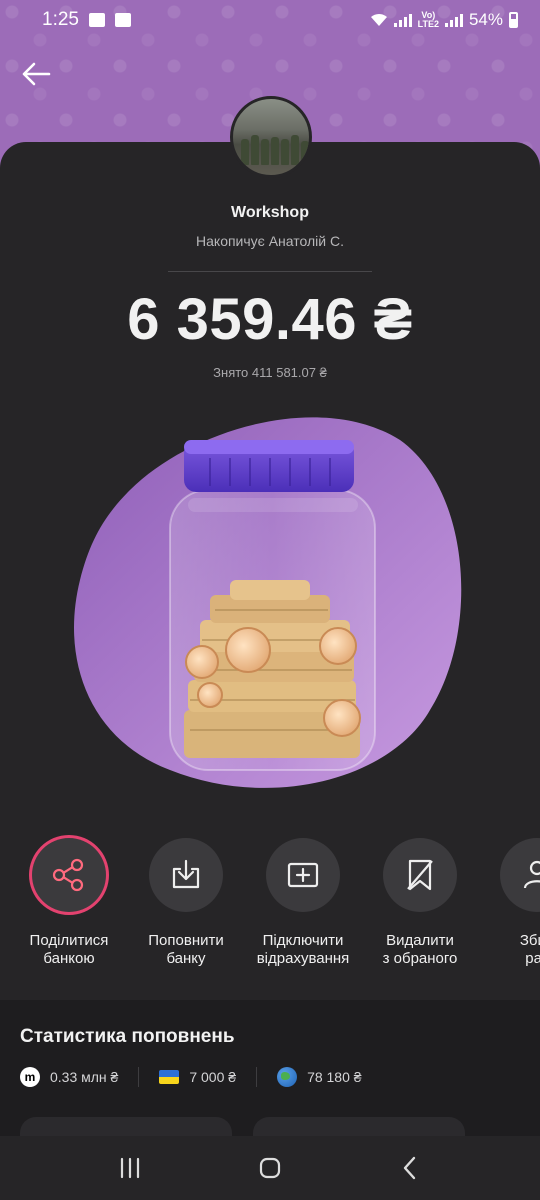 This screenshot has height=1200, width=540. What do you see at coordinates (96, 20) in the screenshot?
I see `folder-icon` at bounding box center [96, 20].